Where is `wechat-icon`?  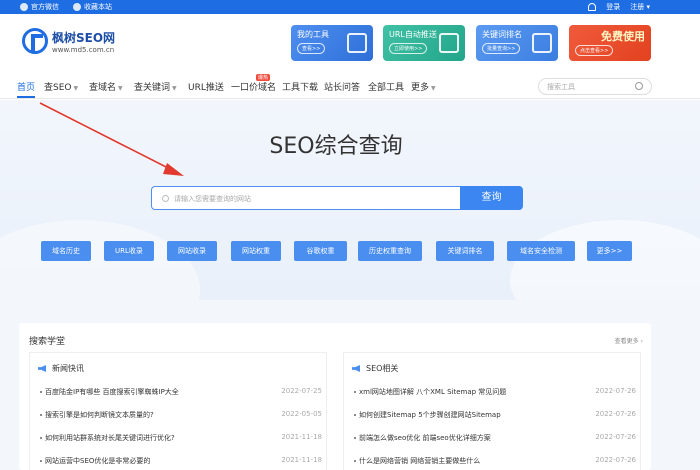
wechat-icon is located at coordinates (24, 7).